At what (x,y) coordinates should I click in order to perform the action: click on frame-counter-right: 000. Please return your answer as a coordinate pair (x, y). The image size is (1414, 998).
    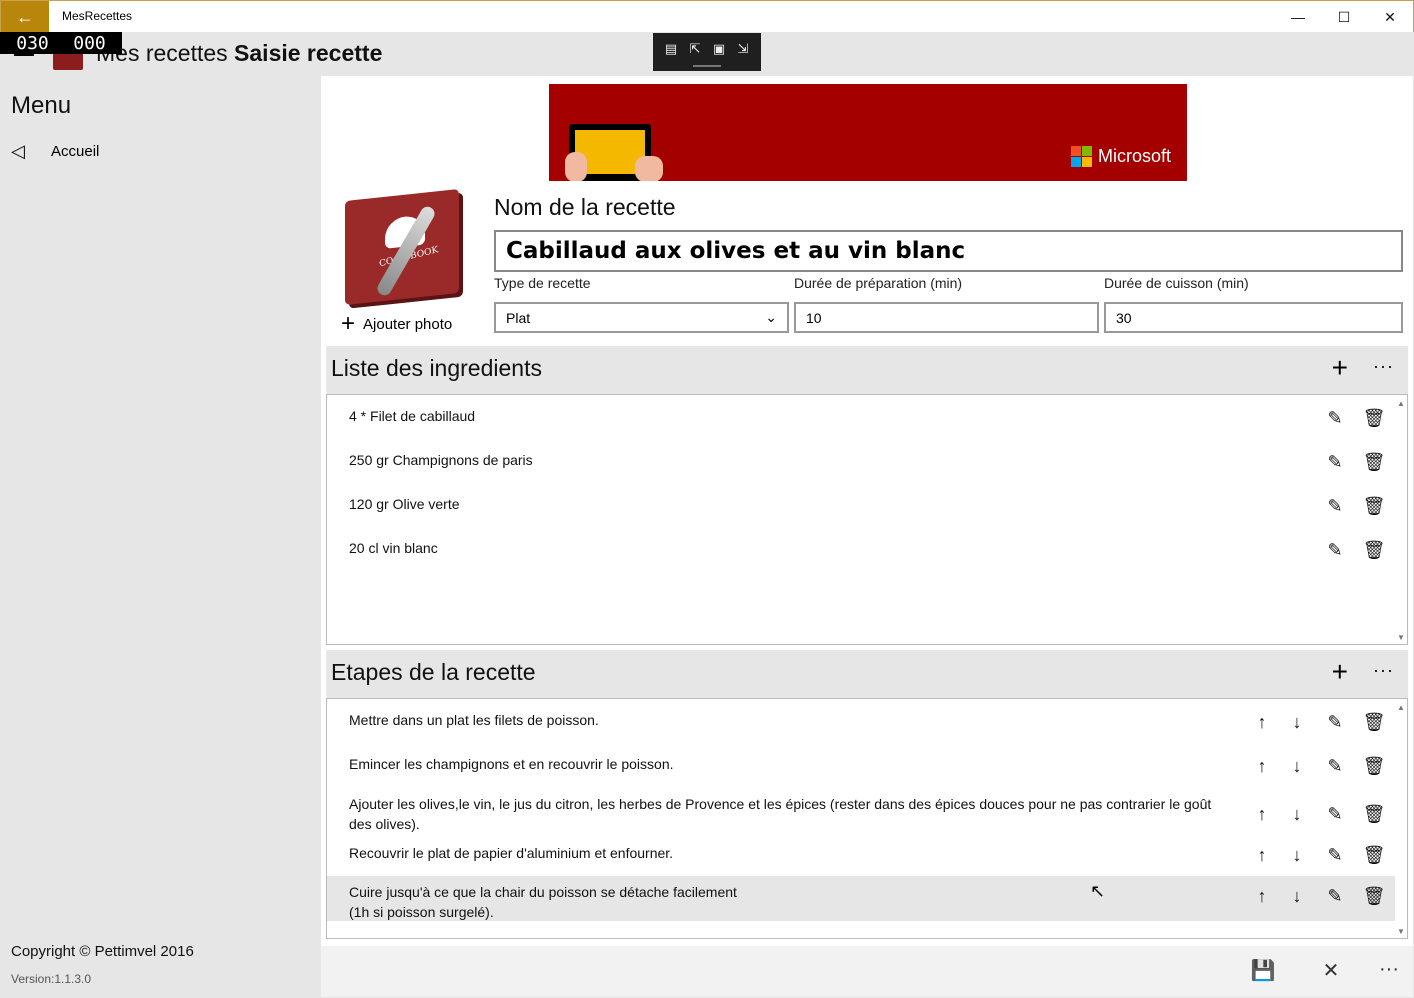
    Looking at the image, I should click on (89, 43).